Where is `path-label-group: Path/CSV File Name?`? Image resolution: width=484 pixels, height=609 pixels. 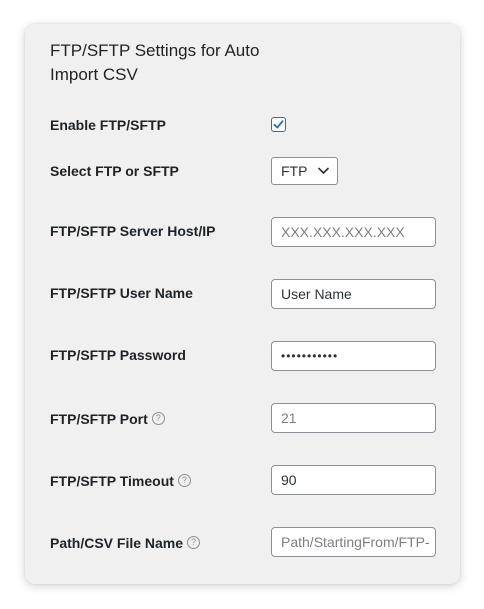 path-label-group: Path/CSV File Name? is located at coordinates (125, 543).